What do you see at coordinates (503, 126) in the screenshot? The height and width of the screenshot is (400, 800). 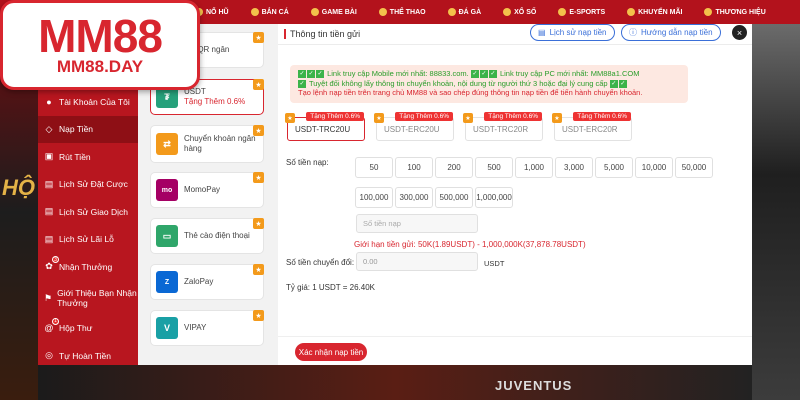 I see `network-usdt-trc20r: ★ Tặng Thêm 0.6% USDT-TRC20R` at bounding box center [503, 126].